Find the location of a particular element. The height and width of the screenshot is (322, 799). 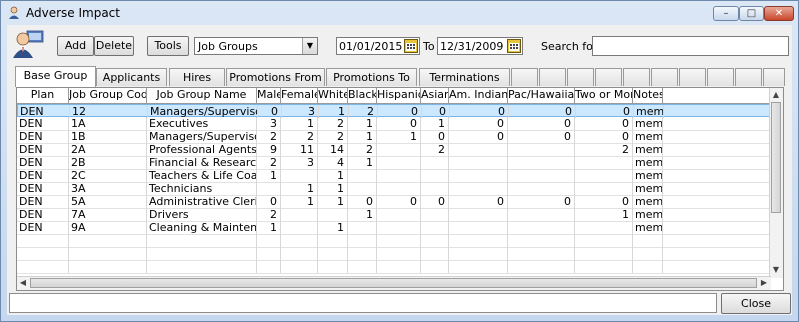

tab-promotions-from: Promotions From is located at coordinates (275, 77).